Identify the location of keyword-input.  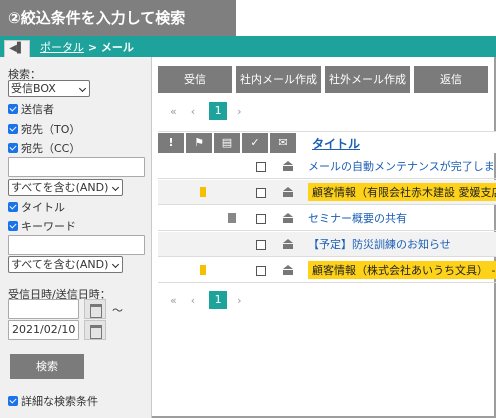
(76, 245).